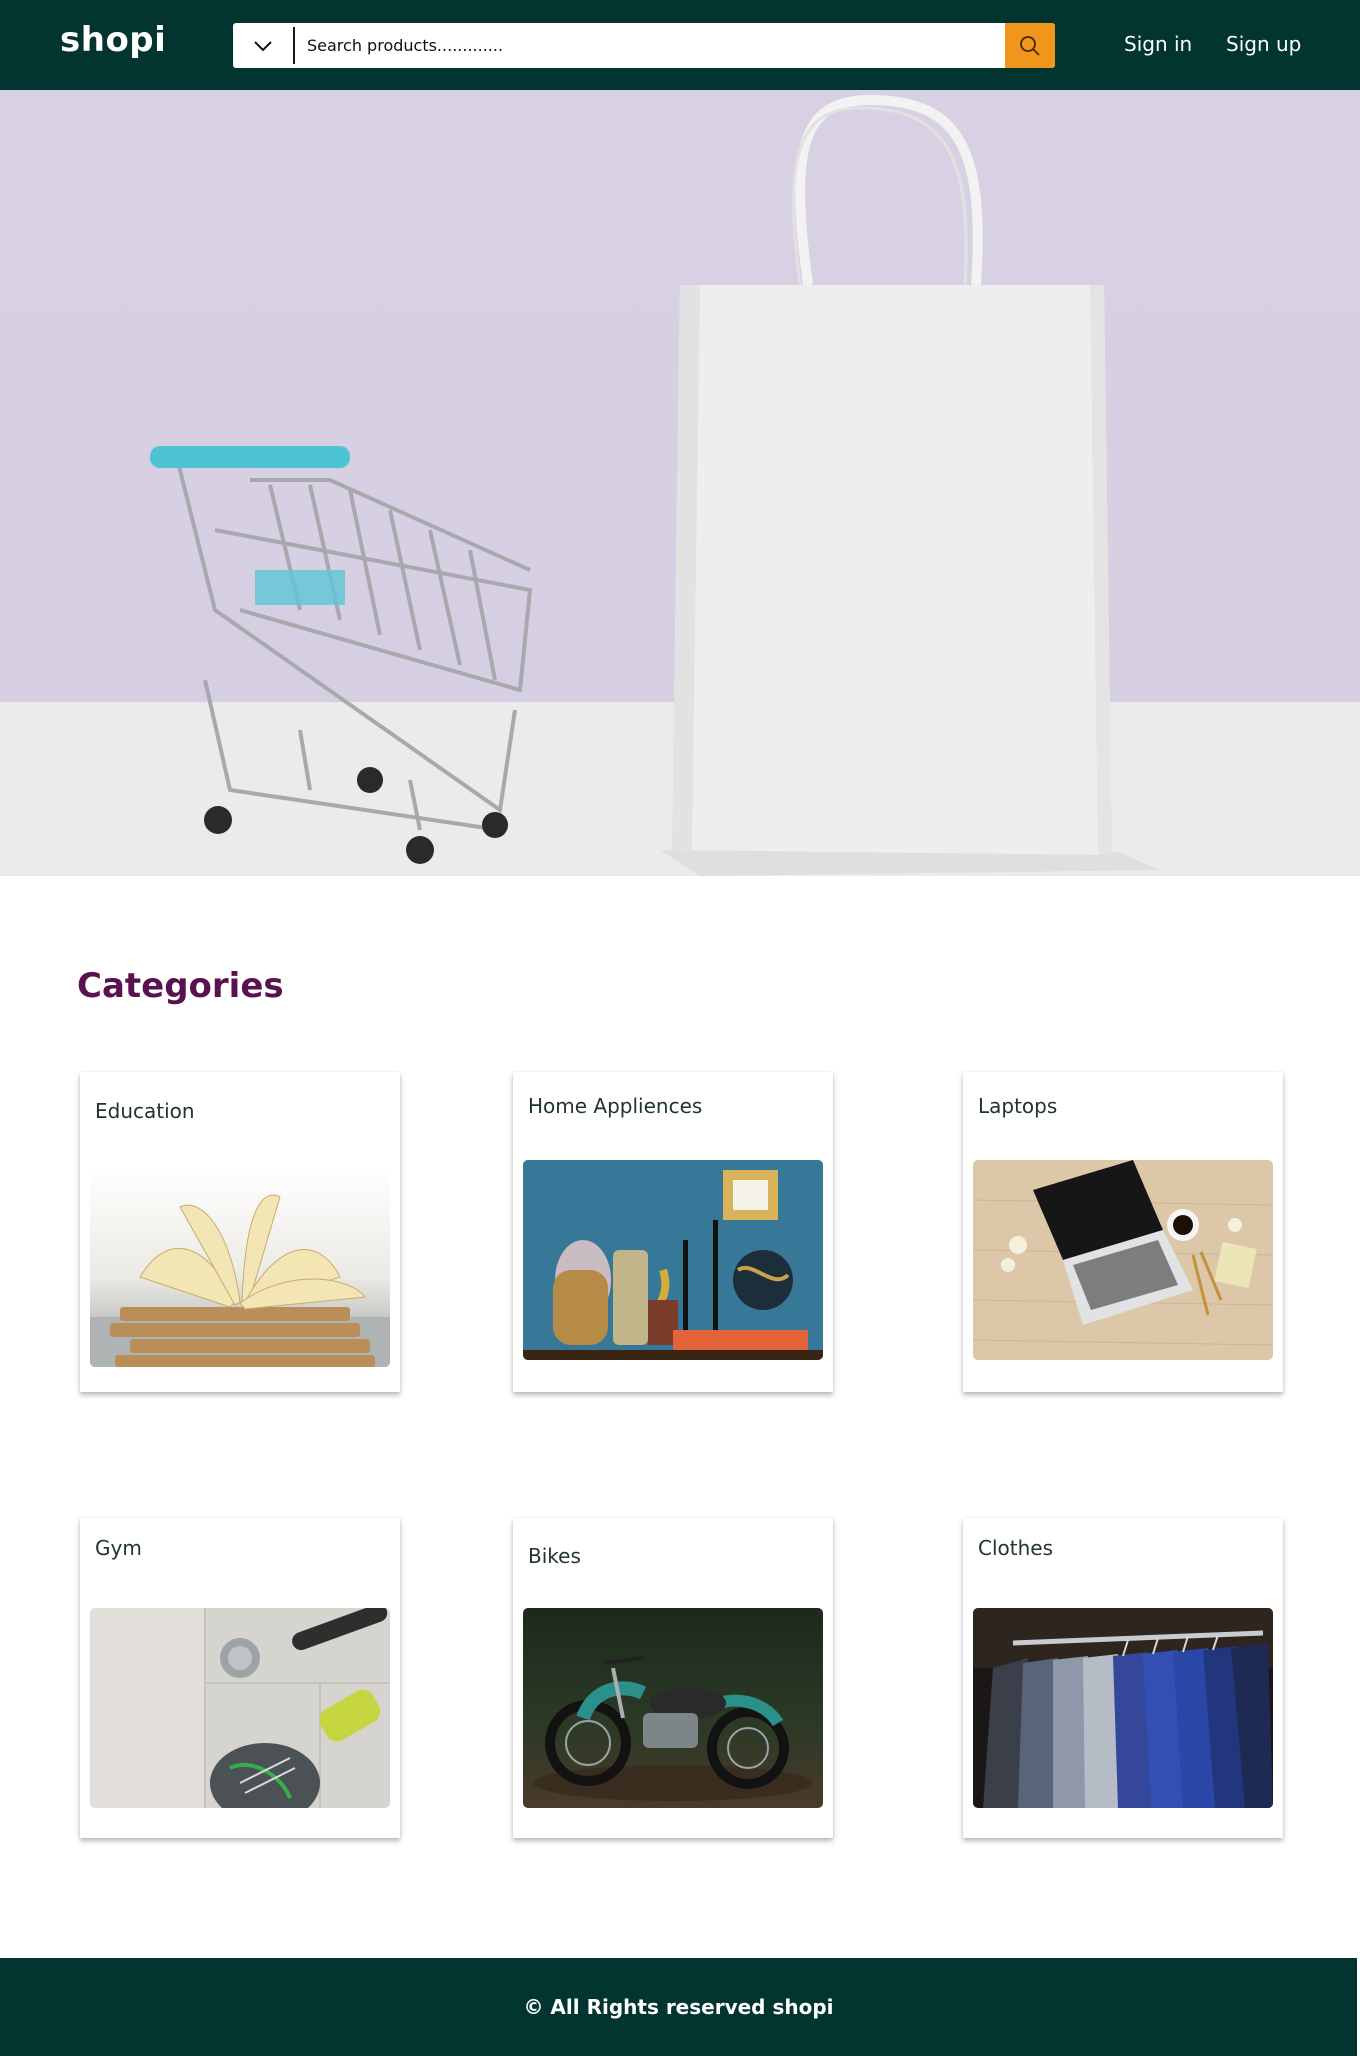 The width and height of the screenshot is (1360, 2056). Describe the element at coordinates (1123, 1260) in the screenshot. I see `category-image-laptops` at that location.